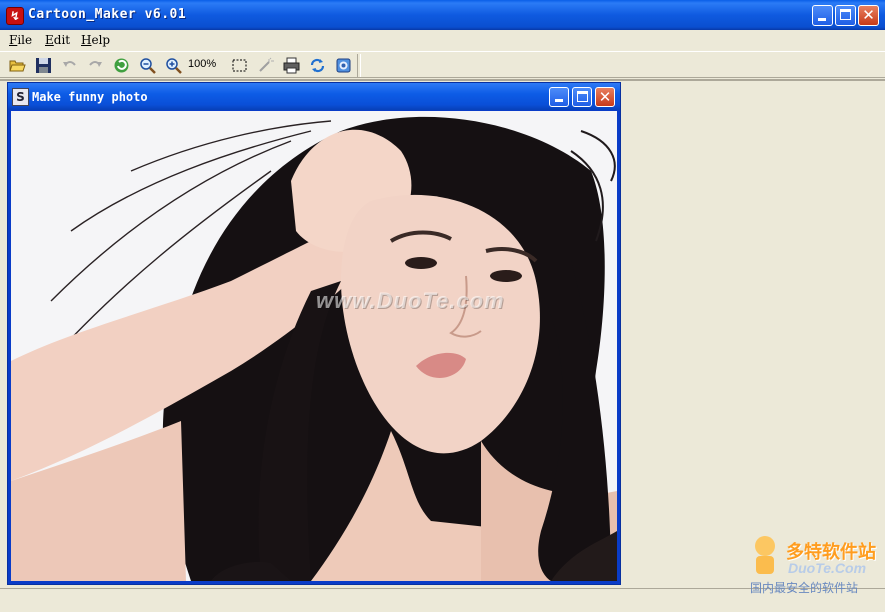 The height and width of the screenshot is (612, 885). What do you see at coordinates (827, 568) in the screenshot?
I see `watermark-en: DuoTe.Com` at bounding box center [827, 568].